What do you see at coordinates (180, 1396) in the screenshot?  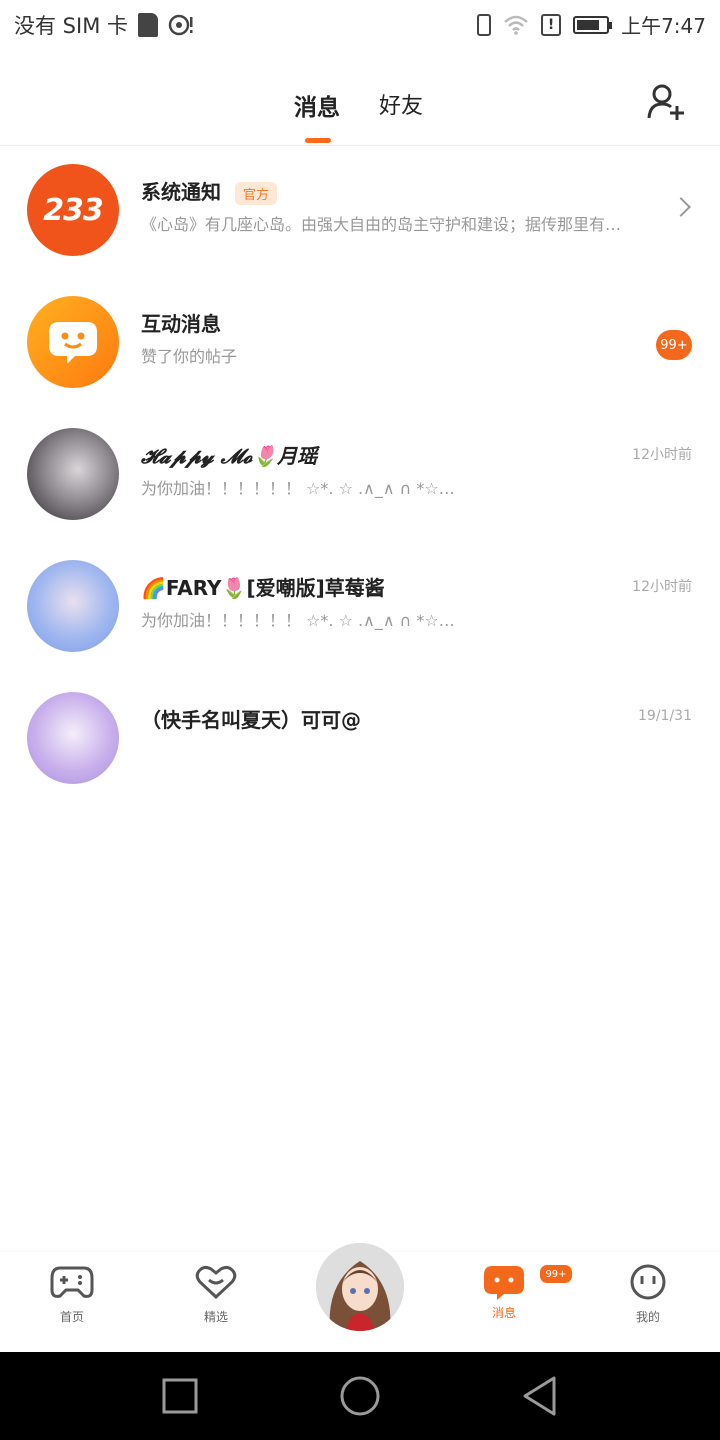 I see `recents-button` at bounding box center [180, 1396].